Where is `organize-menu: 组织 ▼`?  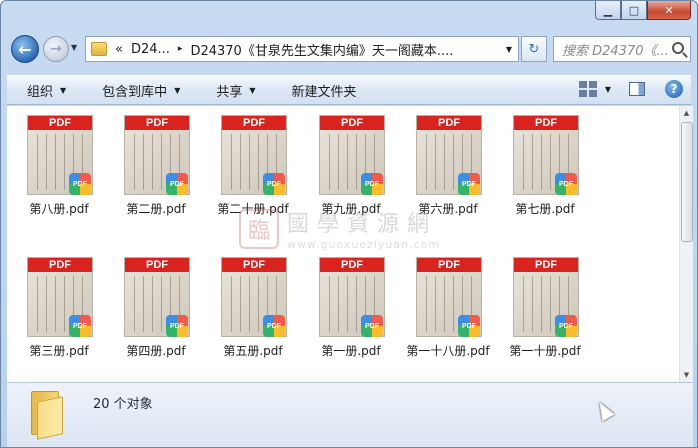
organize-menu: 组织 ▼ is located at coordinates (44, 90).